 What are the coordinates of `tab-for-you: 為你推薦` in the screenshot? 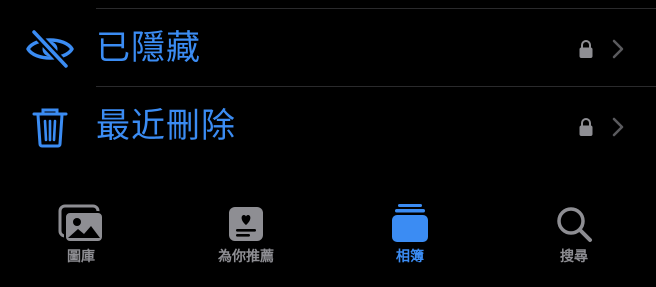 It's located at (246, 239).